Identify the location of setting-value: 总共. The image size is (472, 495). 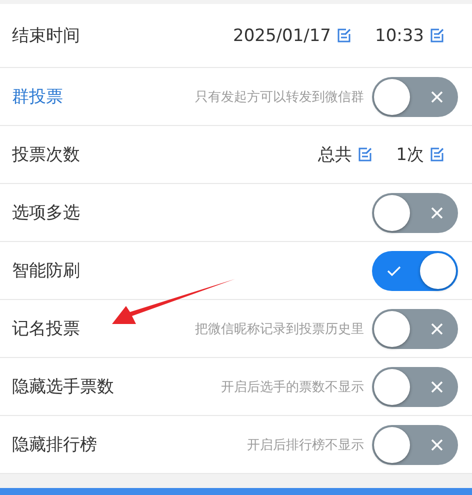
(335, 155).